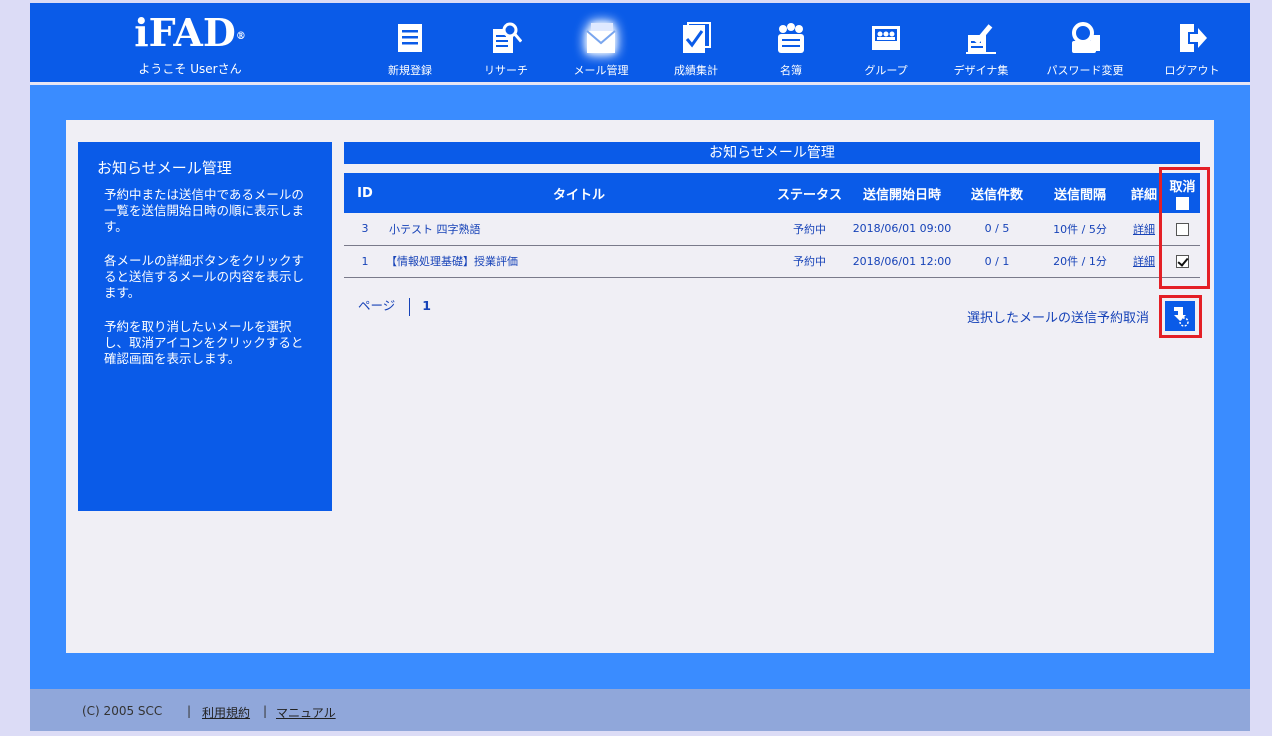 This screenshot has height=736, width=1272. I want to click on nav-grade-summary: 成績集計, so click(696, 47).